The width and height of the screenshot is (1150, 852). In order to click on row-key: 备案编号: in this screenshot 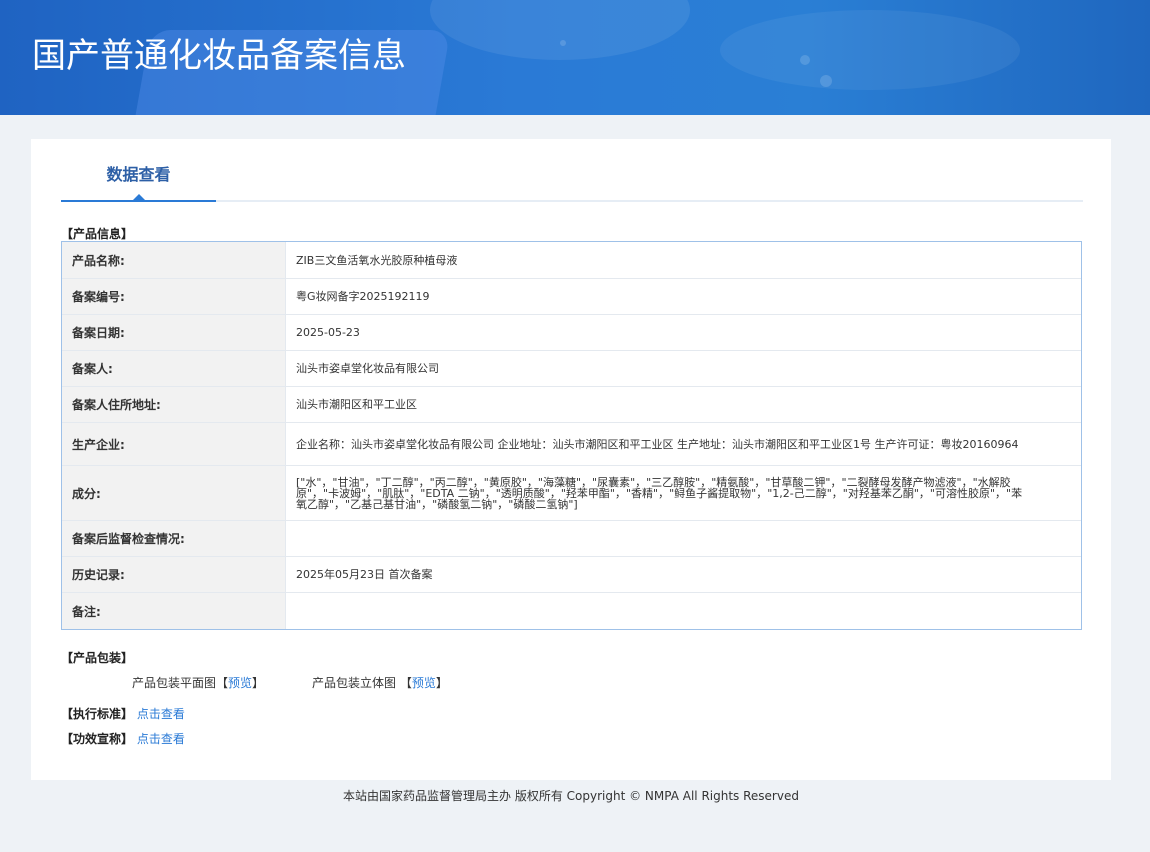, I will do `click(174, 296)`.